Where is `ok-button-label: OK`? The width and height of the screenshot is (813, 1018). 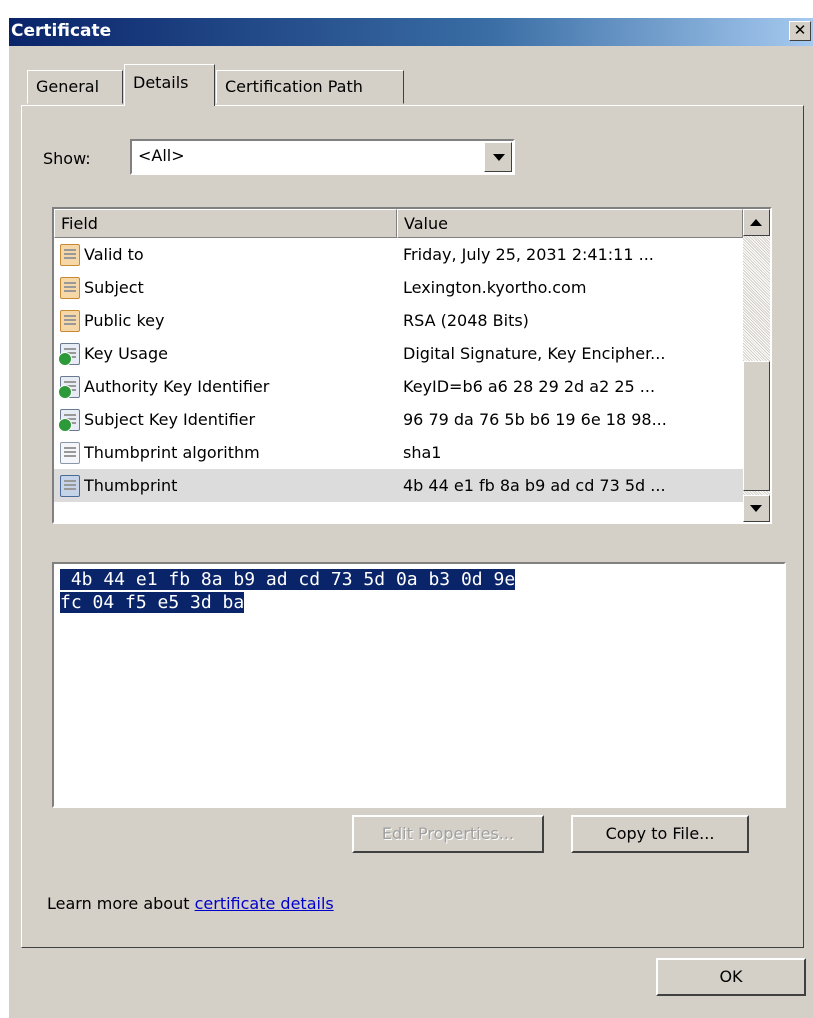 ok-button-label: OK is located at coordinates (731, 976).